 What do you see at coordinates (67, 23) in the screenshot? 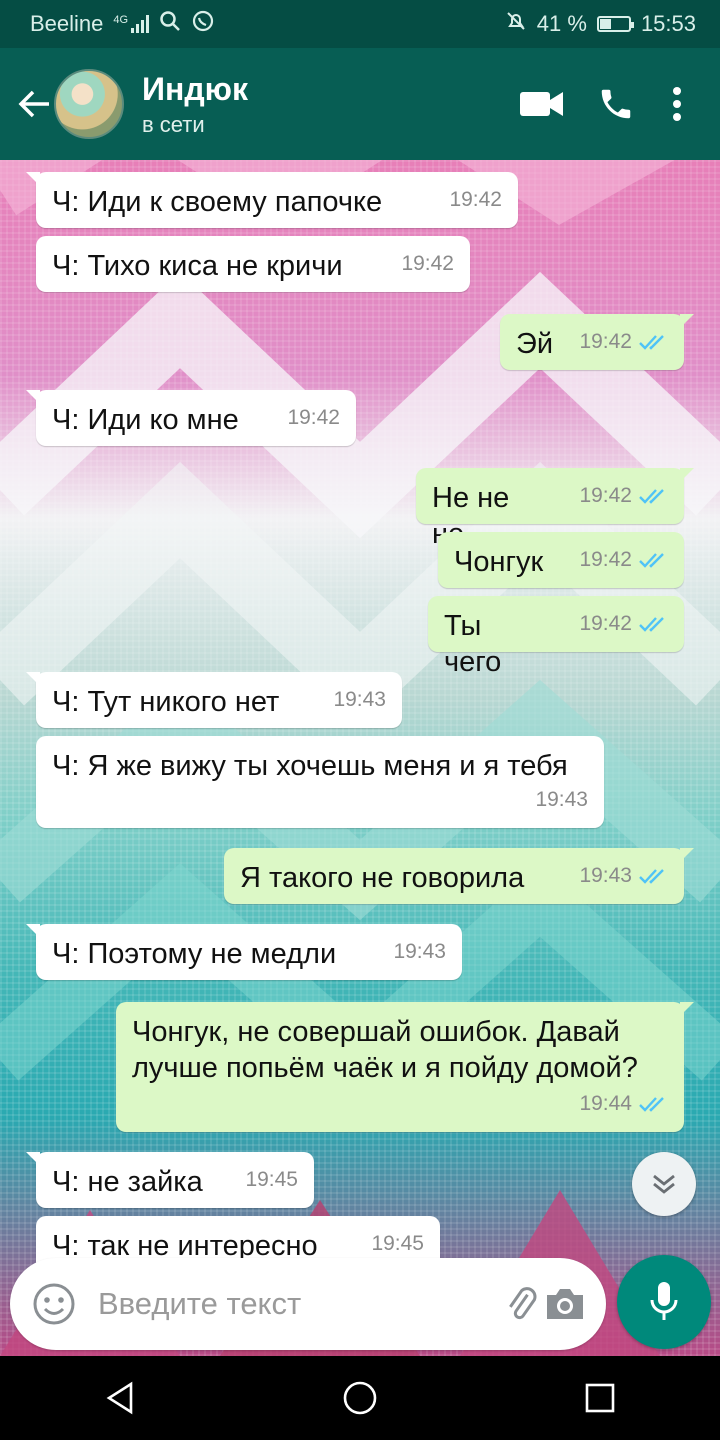
I see `carrier-label: Beeline` at bounding box center [67, 23].